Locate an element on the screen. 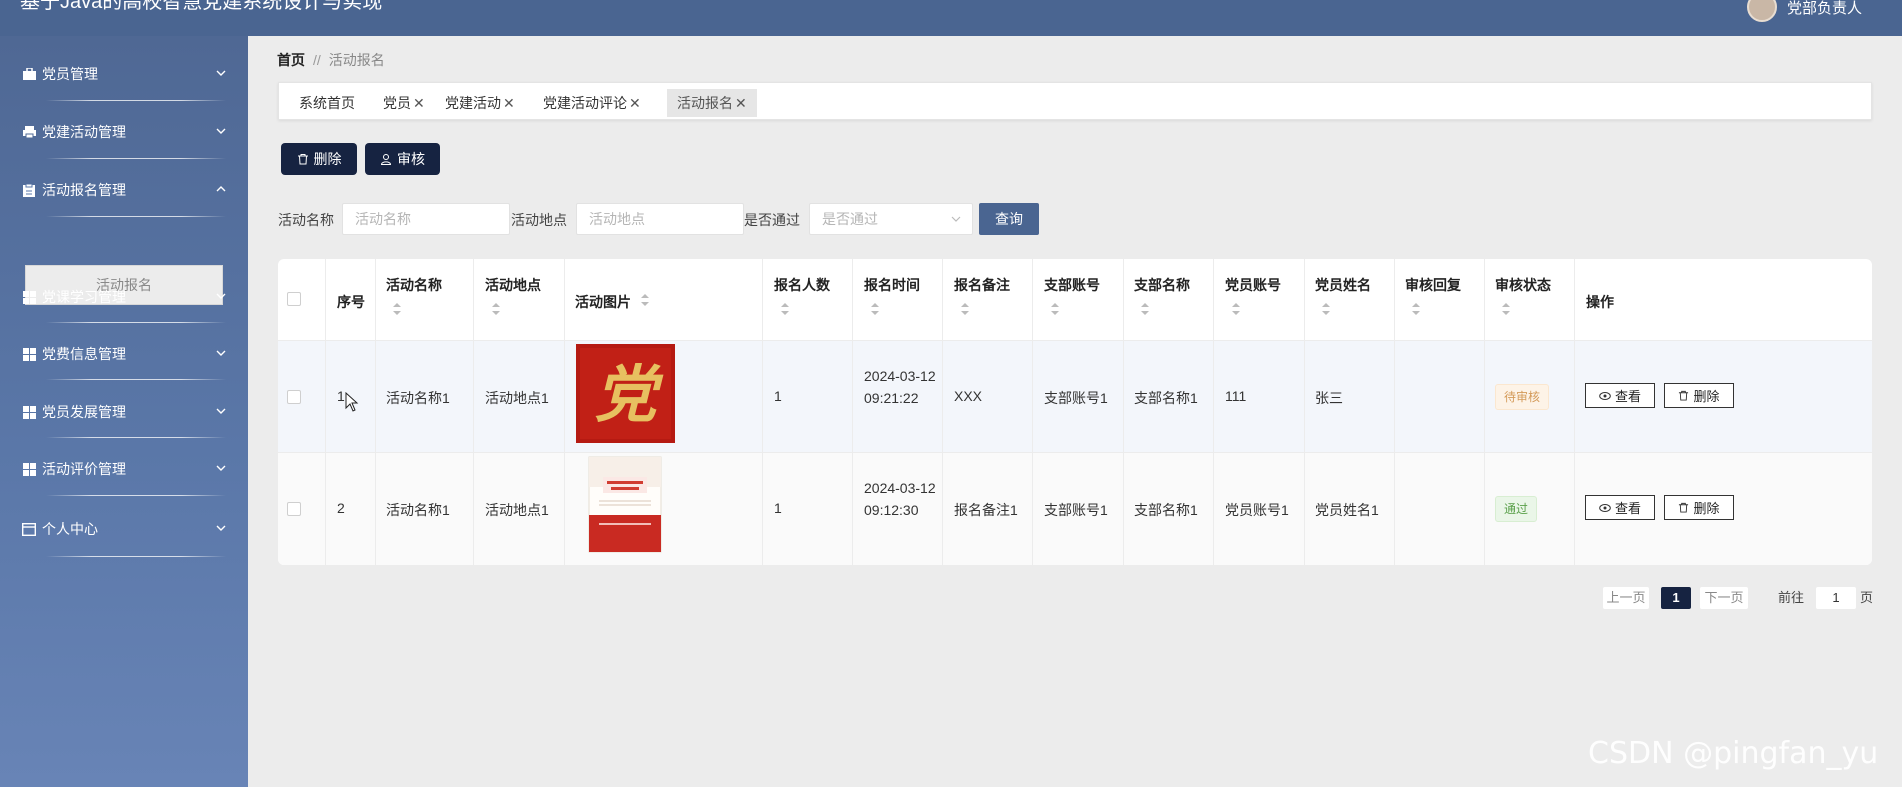 The width and height of the screenshot is (1902, 787). goto-page-input: 1 is located at coordinates (1836, 598).